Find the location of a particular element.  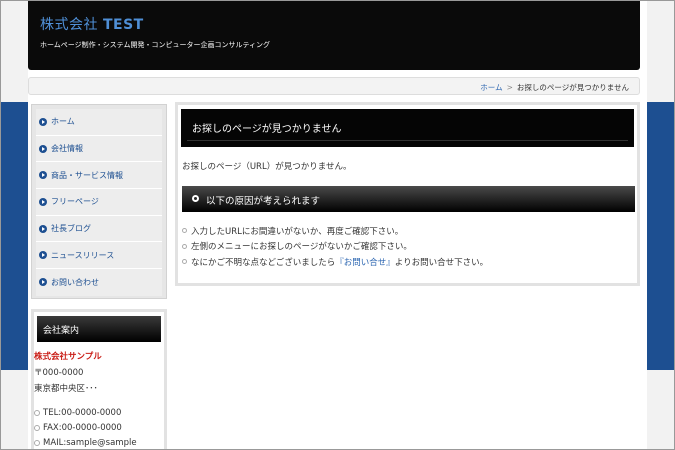

sidebar-item-products: 商品・サービス情報 is located at coordinates (99, 176).